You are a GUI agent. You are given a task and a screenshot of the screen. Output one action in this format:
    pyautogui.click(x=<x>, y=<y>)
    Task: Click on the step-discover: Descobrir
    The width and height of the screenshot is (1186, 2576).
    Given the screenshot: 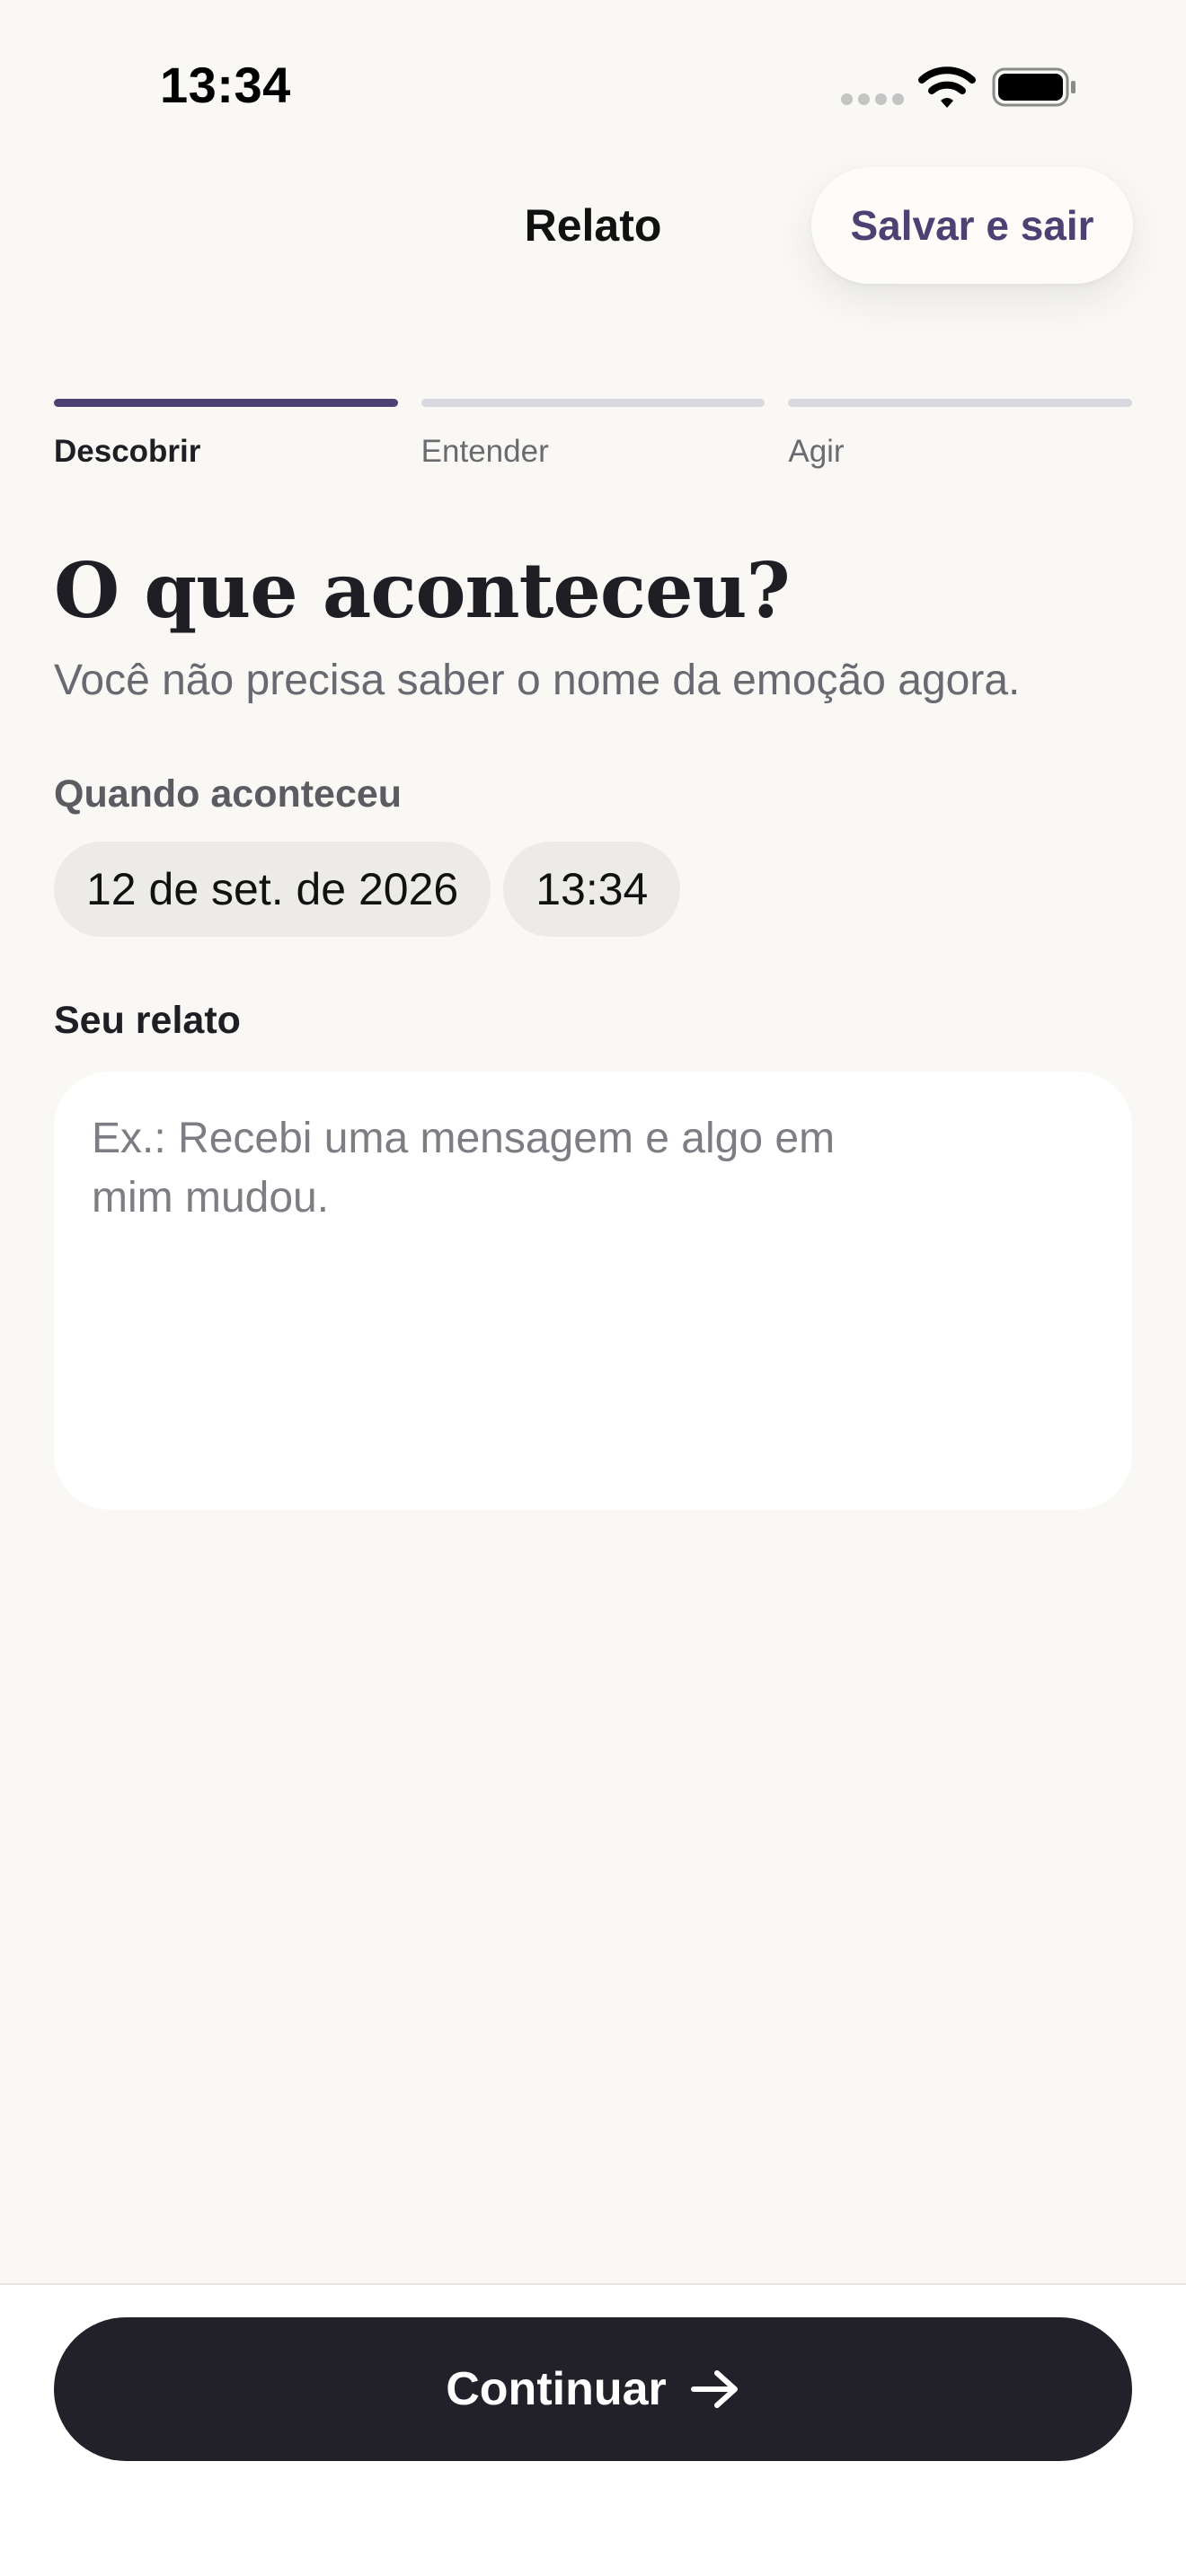 What is the action you would take?
    pyautogui.click(x=226, y=434)
    